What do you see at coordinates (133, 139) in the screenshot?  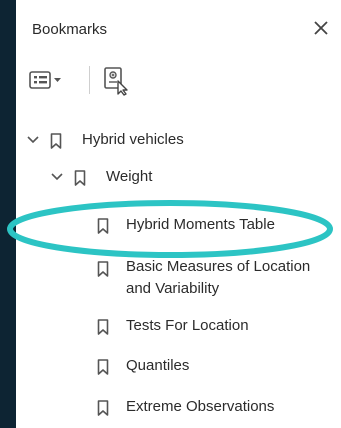 I see `bookmark-label: Hybrid vehicles` at bounding box center [133, 139].